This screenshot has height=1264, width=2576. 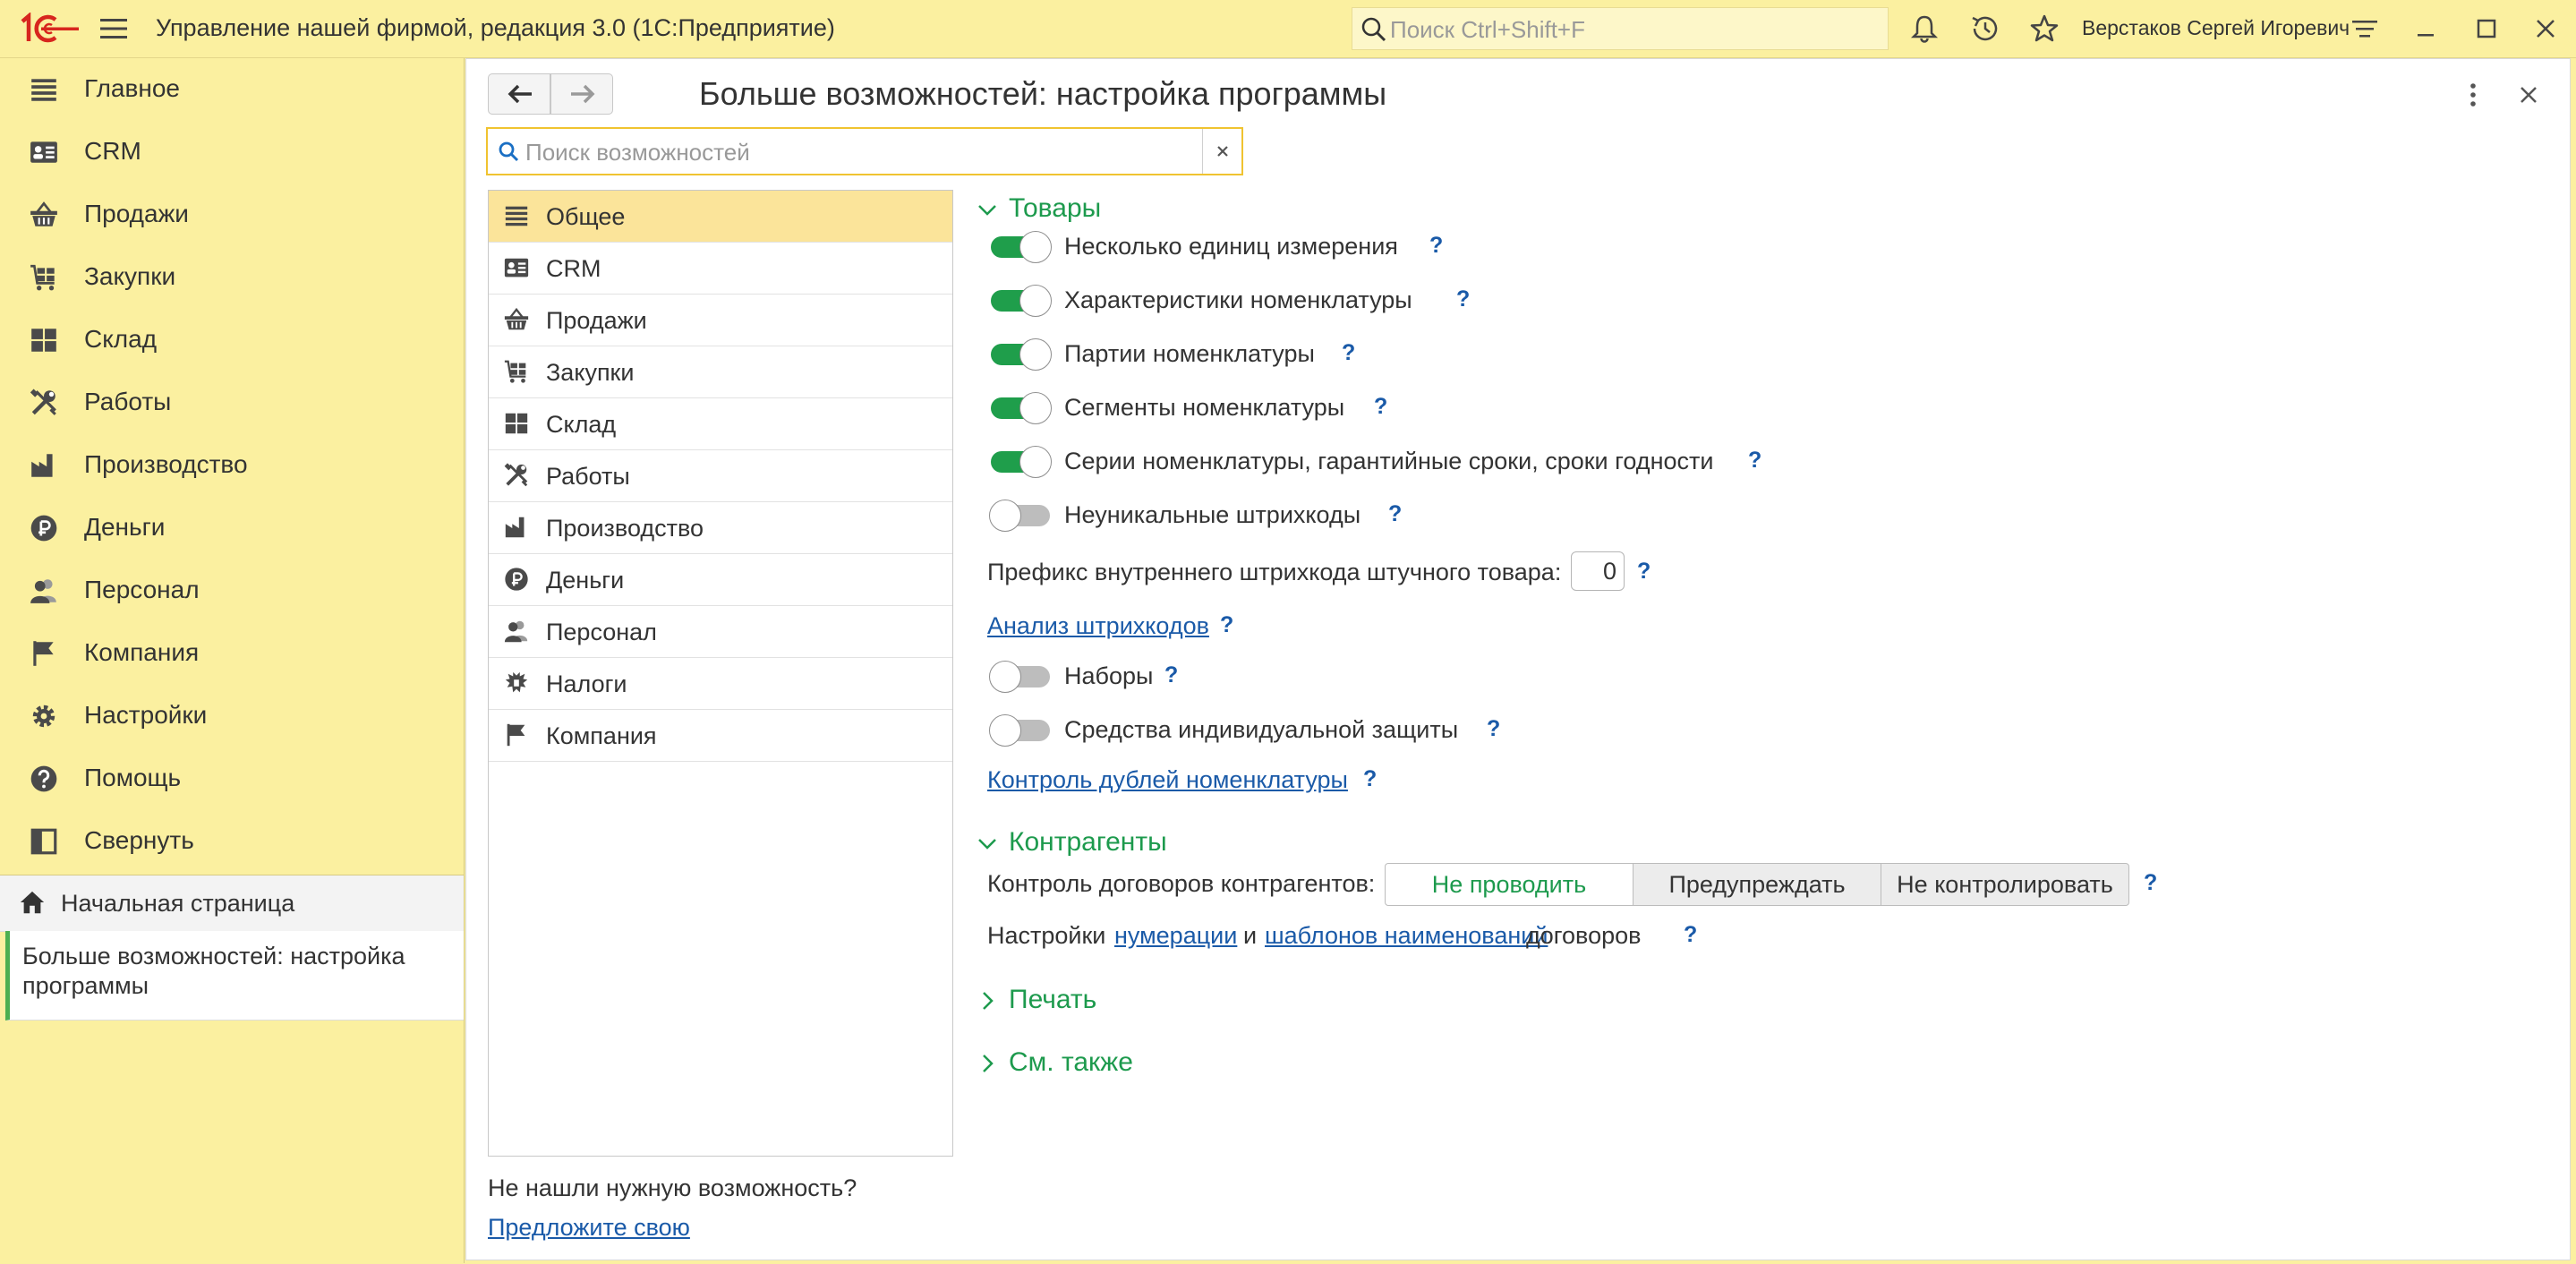 What do you see at coordinates (861, 152) in the screenshot?
I see `feature-search-input` at bounding box center [861, 152].